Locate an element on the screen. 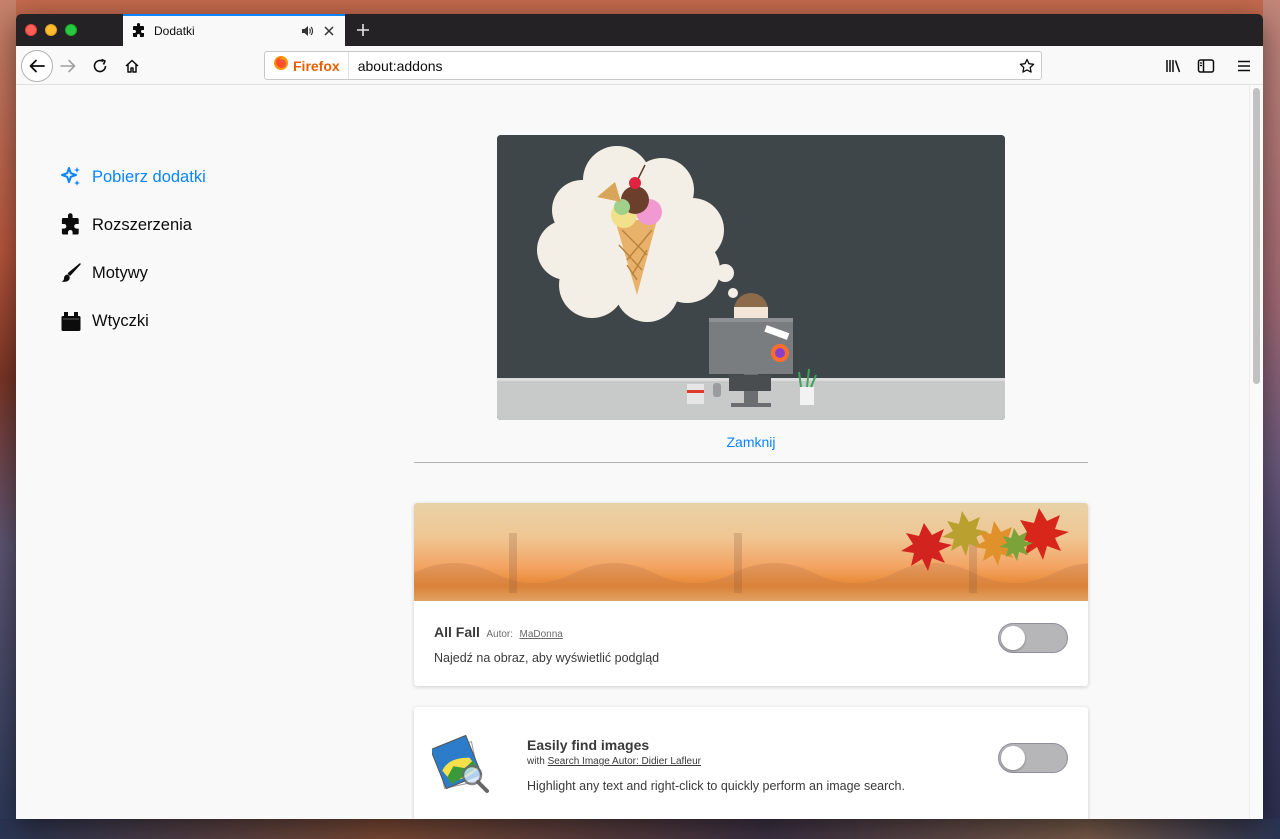 The width and height of the screenshot is (1280, 839). library-button is located at coordinates (1174, 66).